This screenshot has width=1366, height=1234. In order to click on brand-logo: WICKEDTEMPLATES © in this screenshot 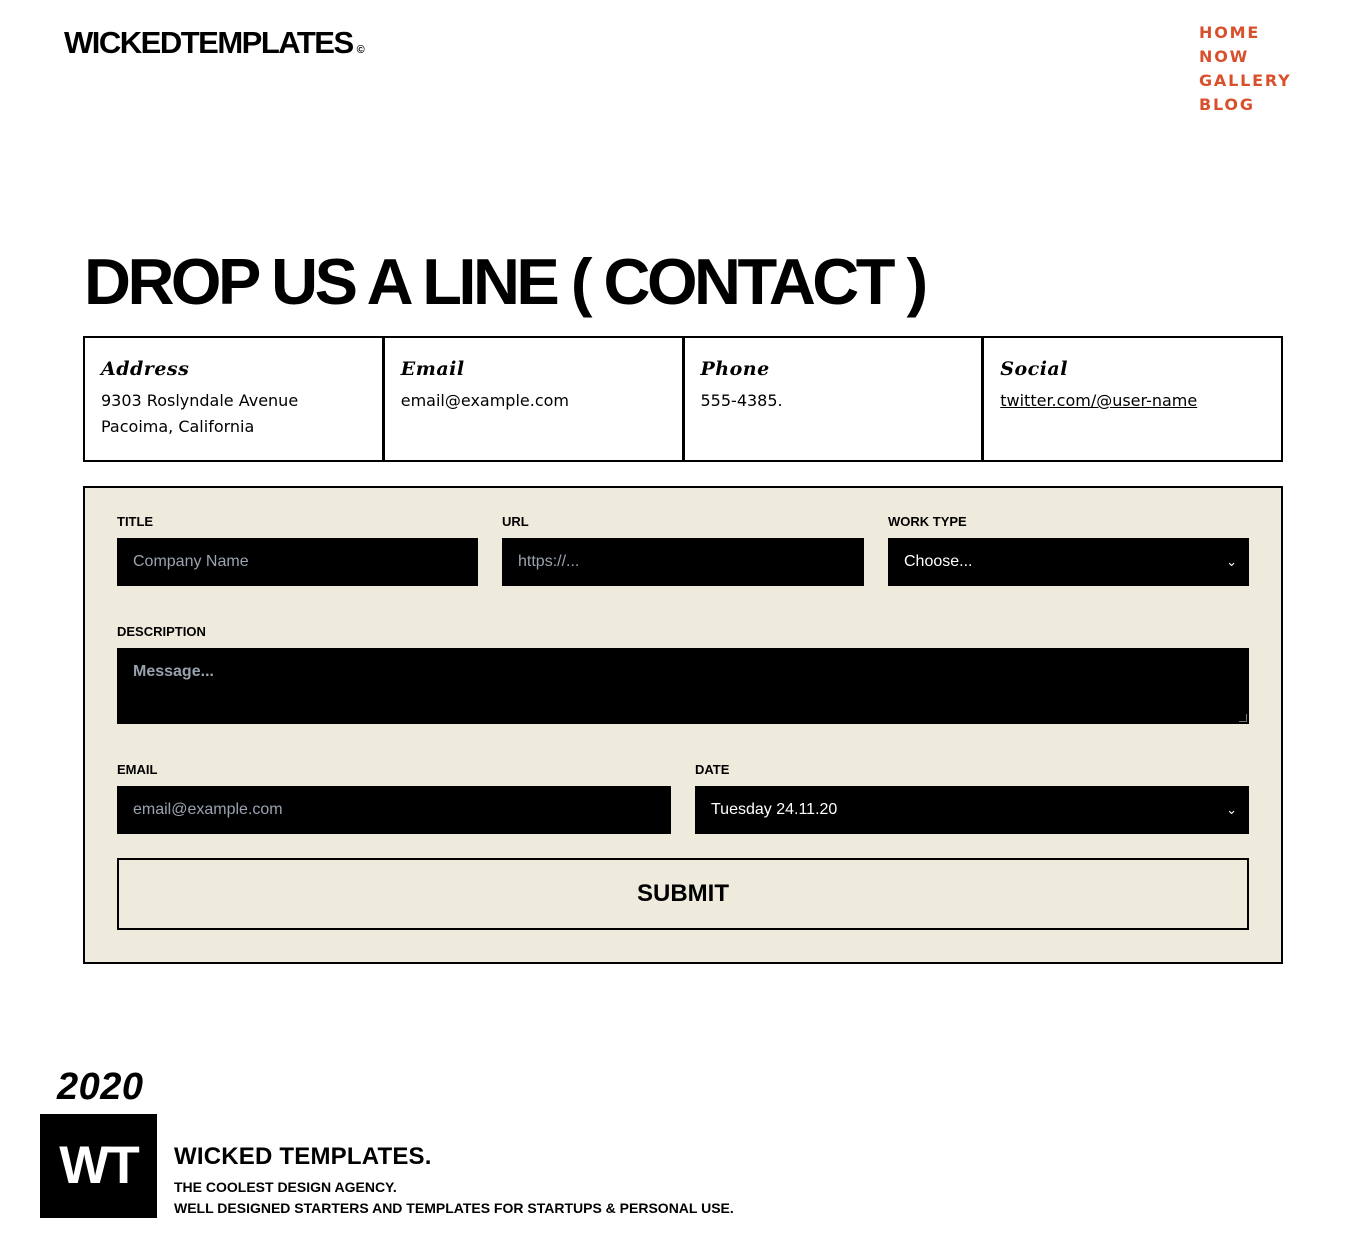, I will do `click(214, 46)`.